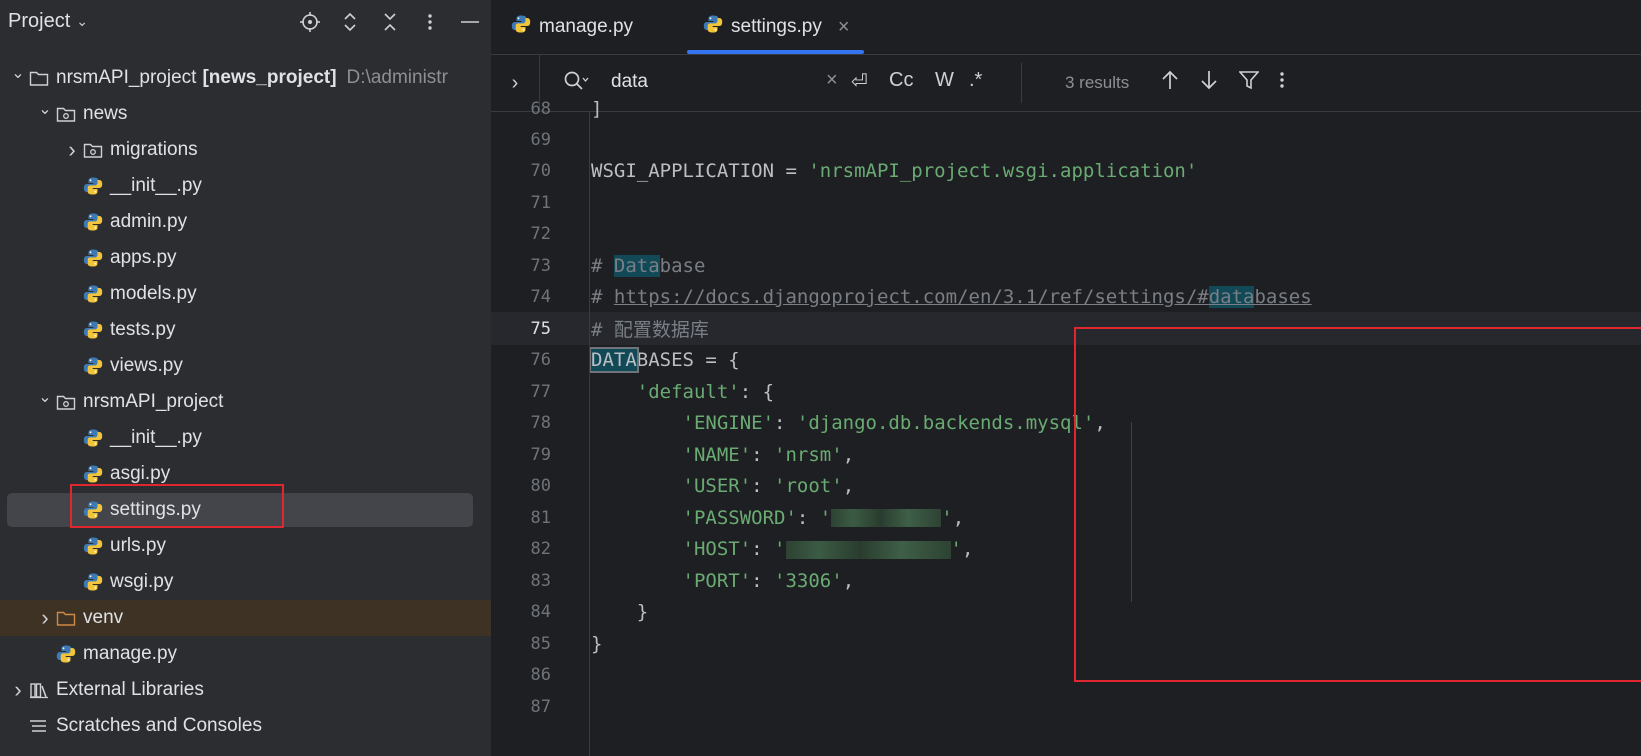  What do you see at coordinates (430, 22) in the screenshot?
I see `more-options-icon` at bounding box center [430, 22].